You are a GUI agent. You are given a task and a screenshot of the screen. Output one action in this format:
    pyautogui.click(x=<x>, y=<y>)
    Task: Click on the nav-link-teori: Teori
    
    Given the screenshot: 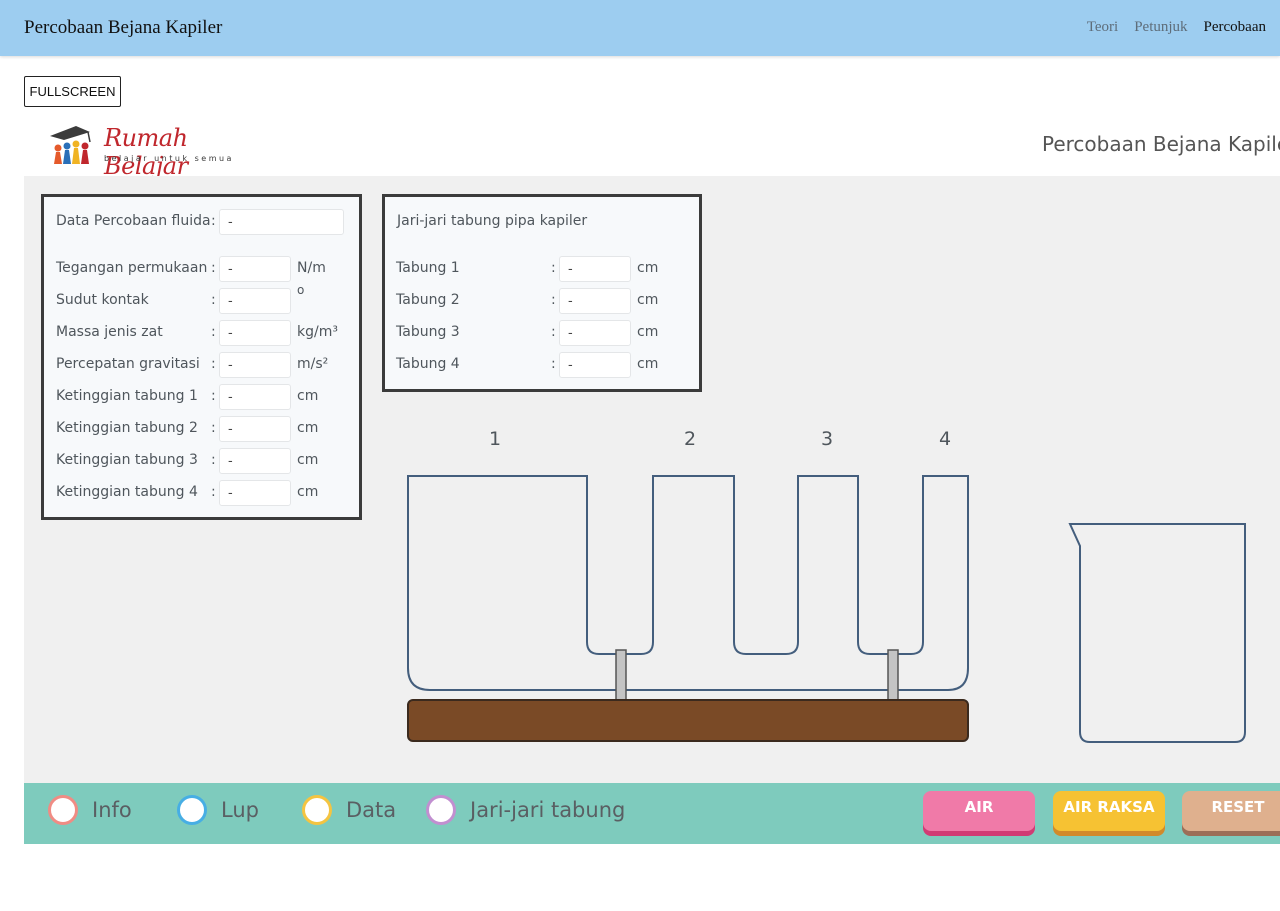 What is the action you would take?
    pyautogui.click(x=1102, y=27)
    